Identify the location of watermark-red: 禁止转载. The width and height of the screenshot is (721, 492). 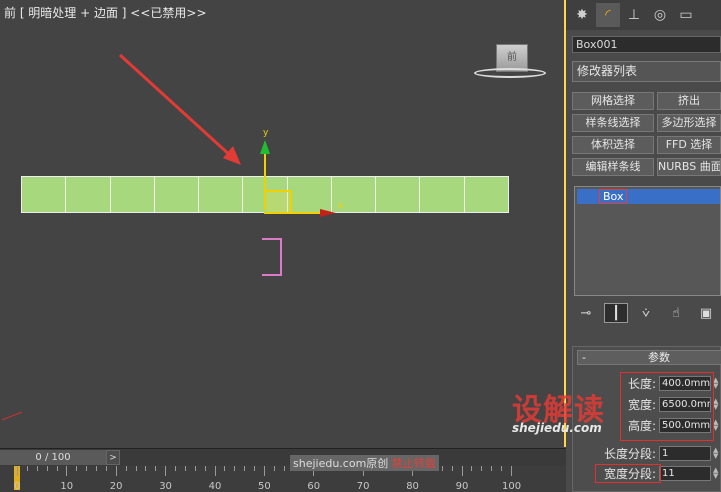
(413, 463).